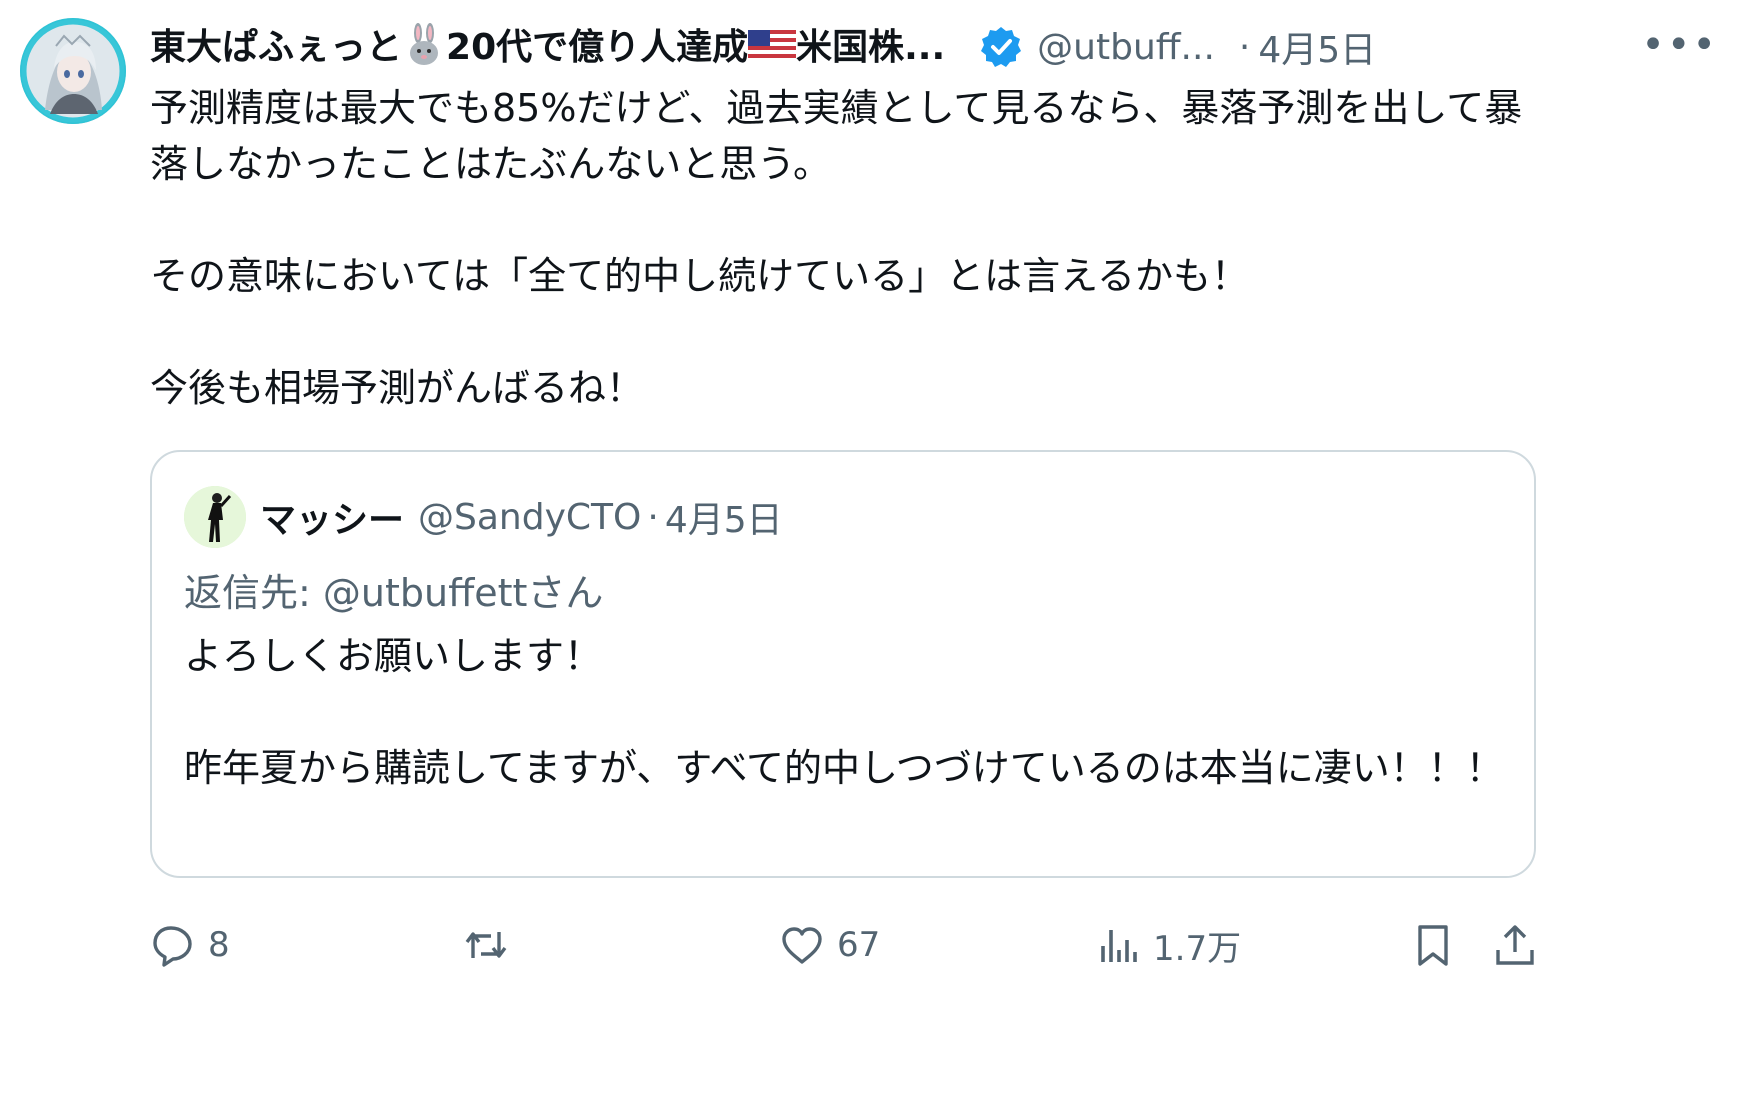  I want to click on quoted-tweet-date: 4月5日, so click(724, 517).